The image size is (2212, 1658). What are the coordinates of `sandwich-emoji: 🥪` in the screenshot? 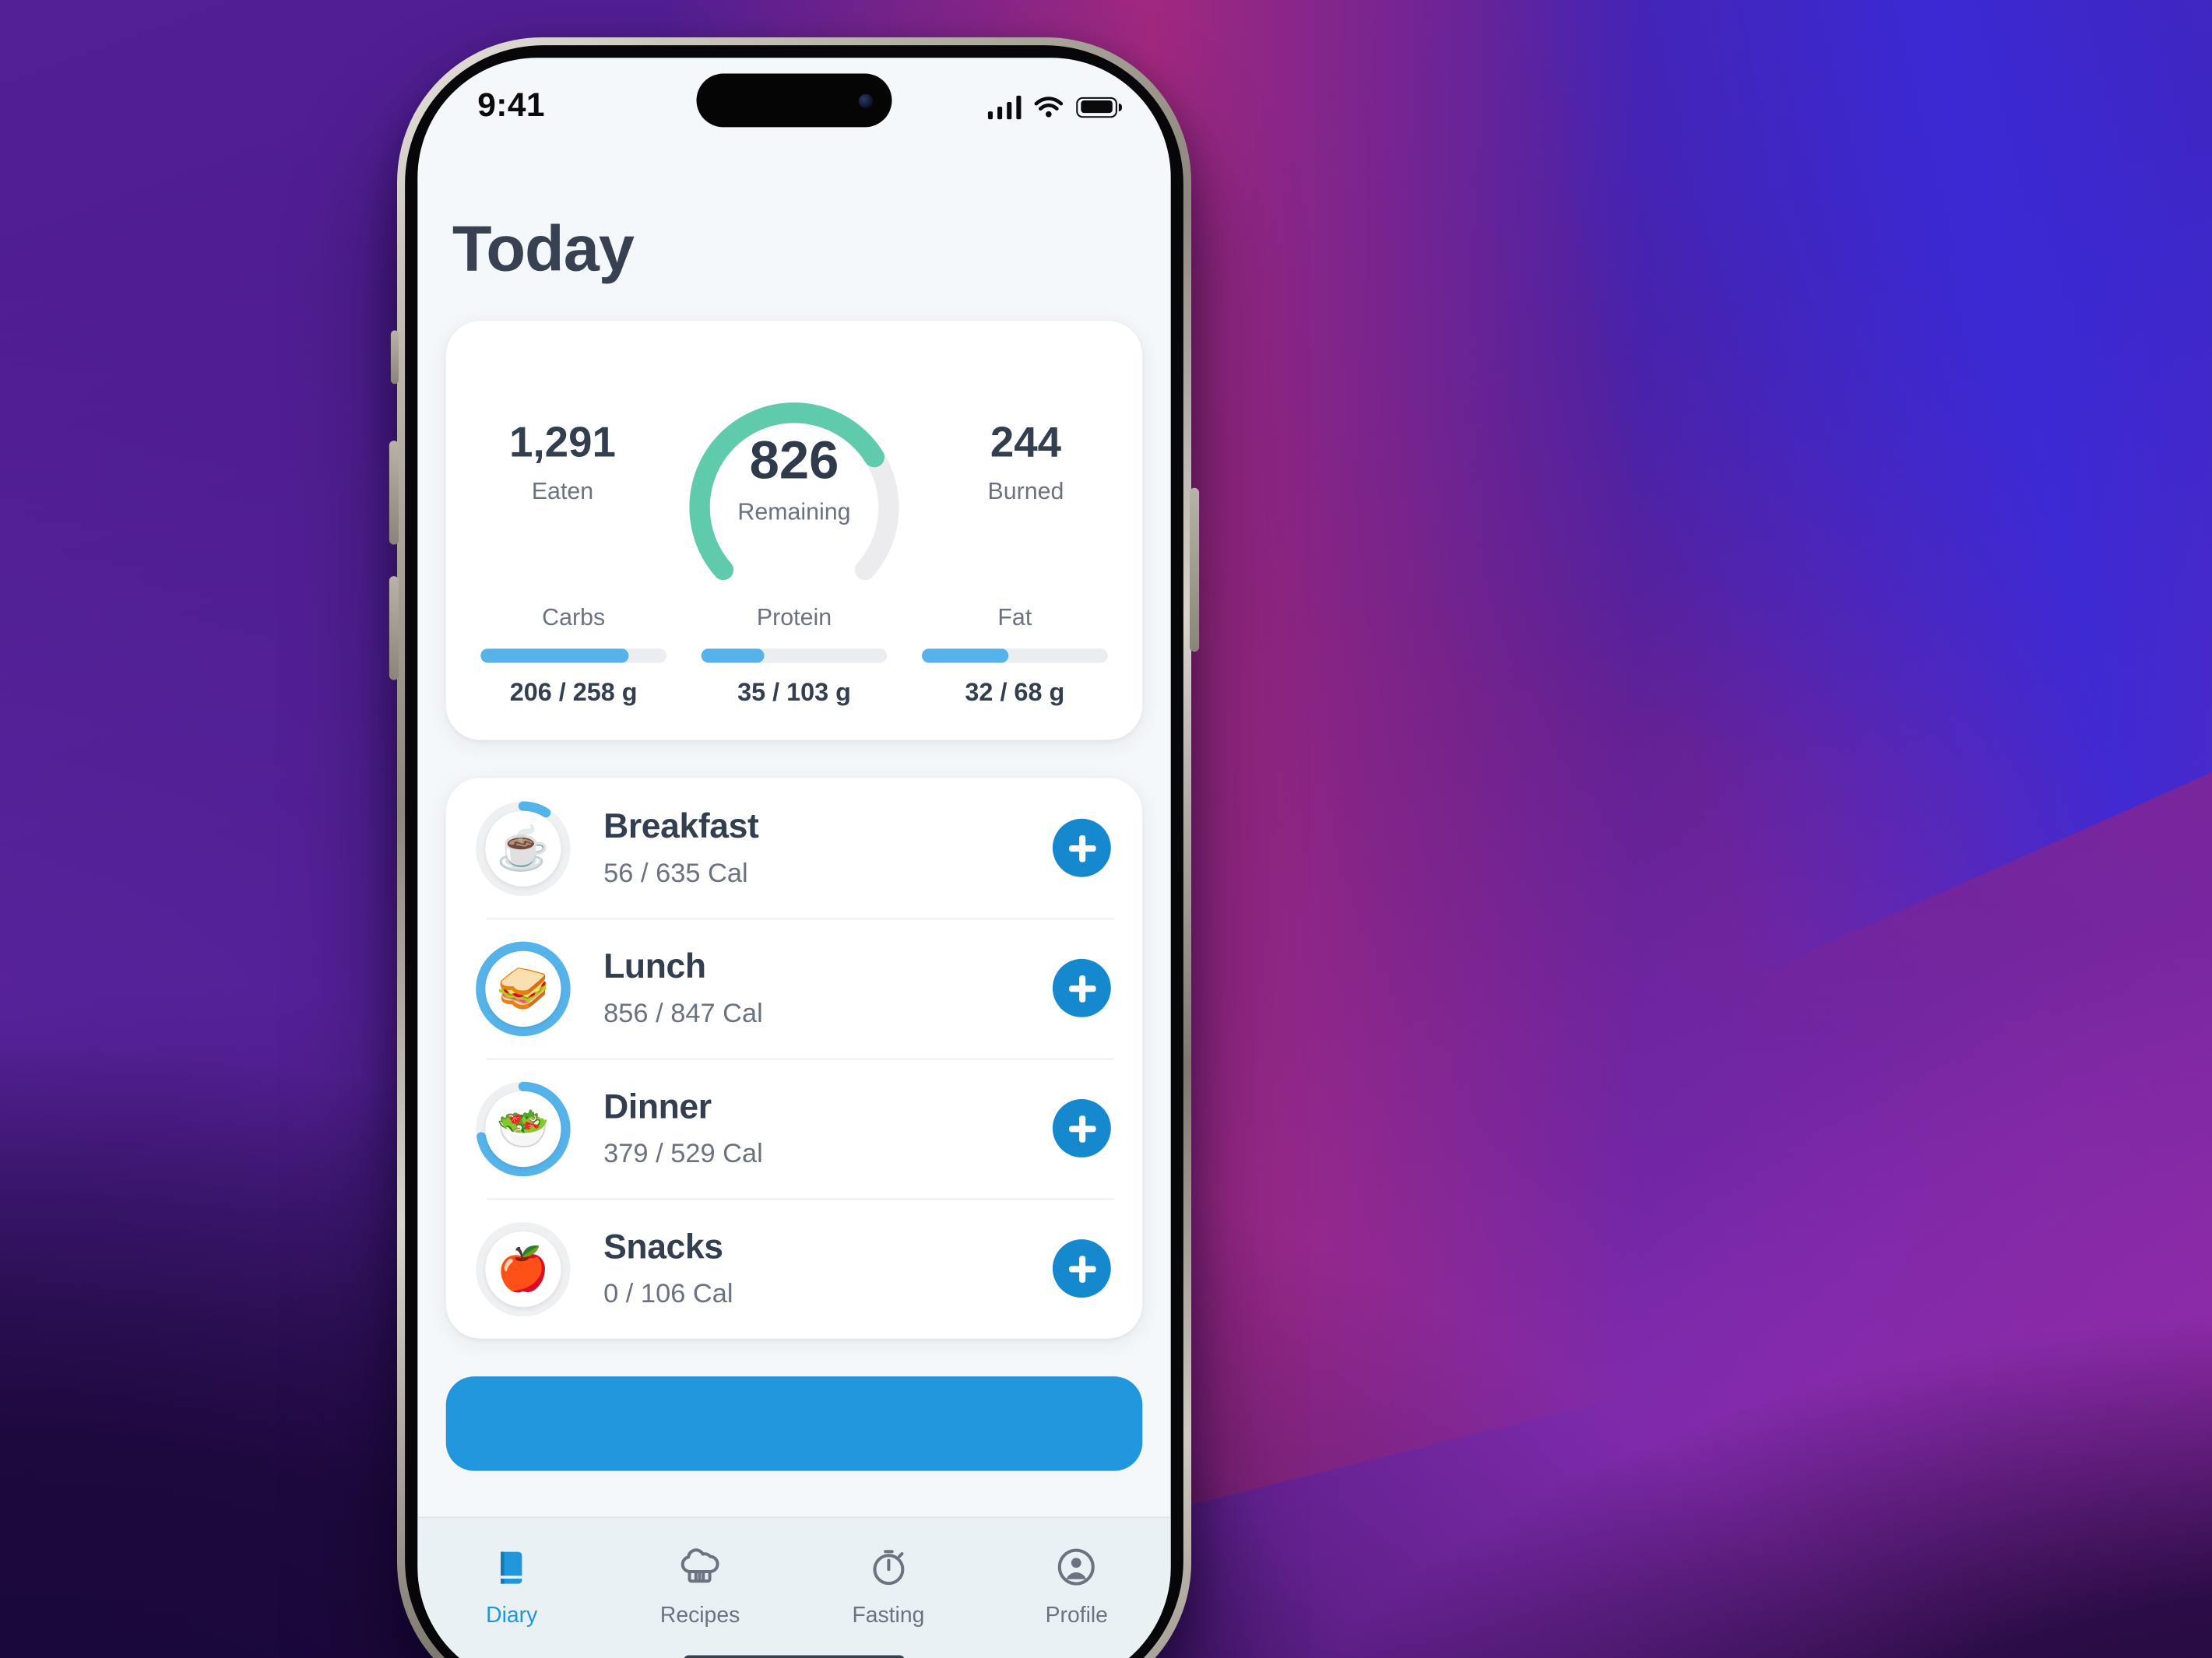 It's located at (523, 988).